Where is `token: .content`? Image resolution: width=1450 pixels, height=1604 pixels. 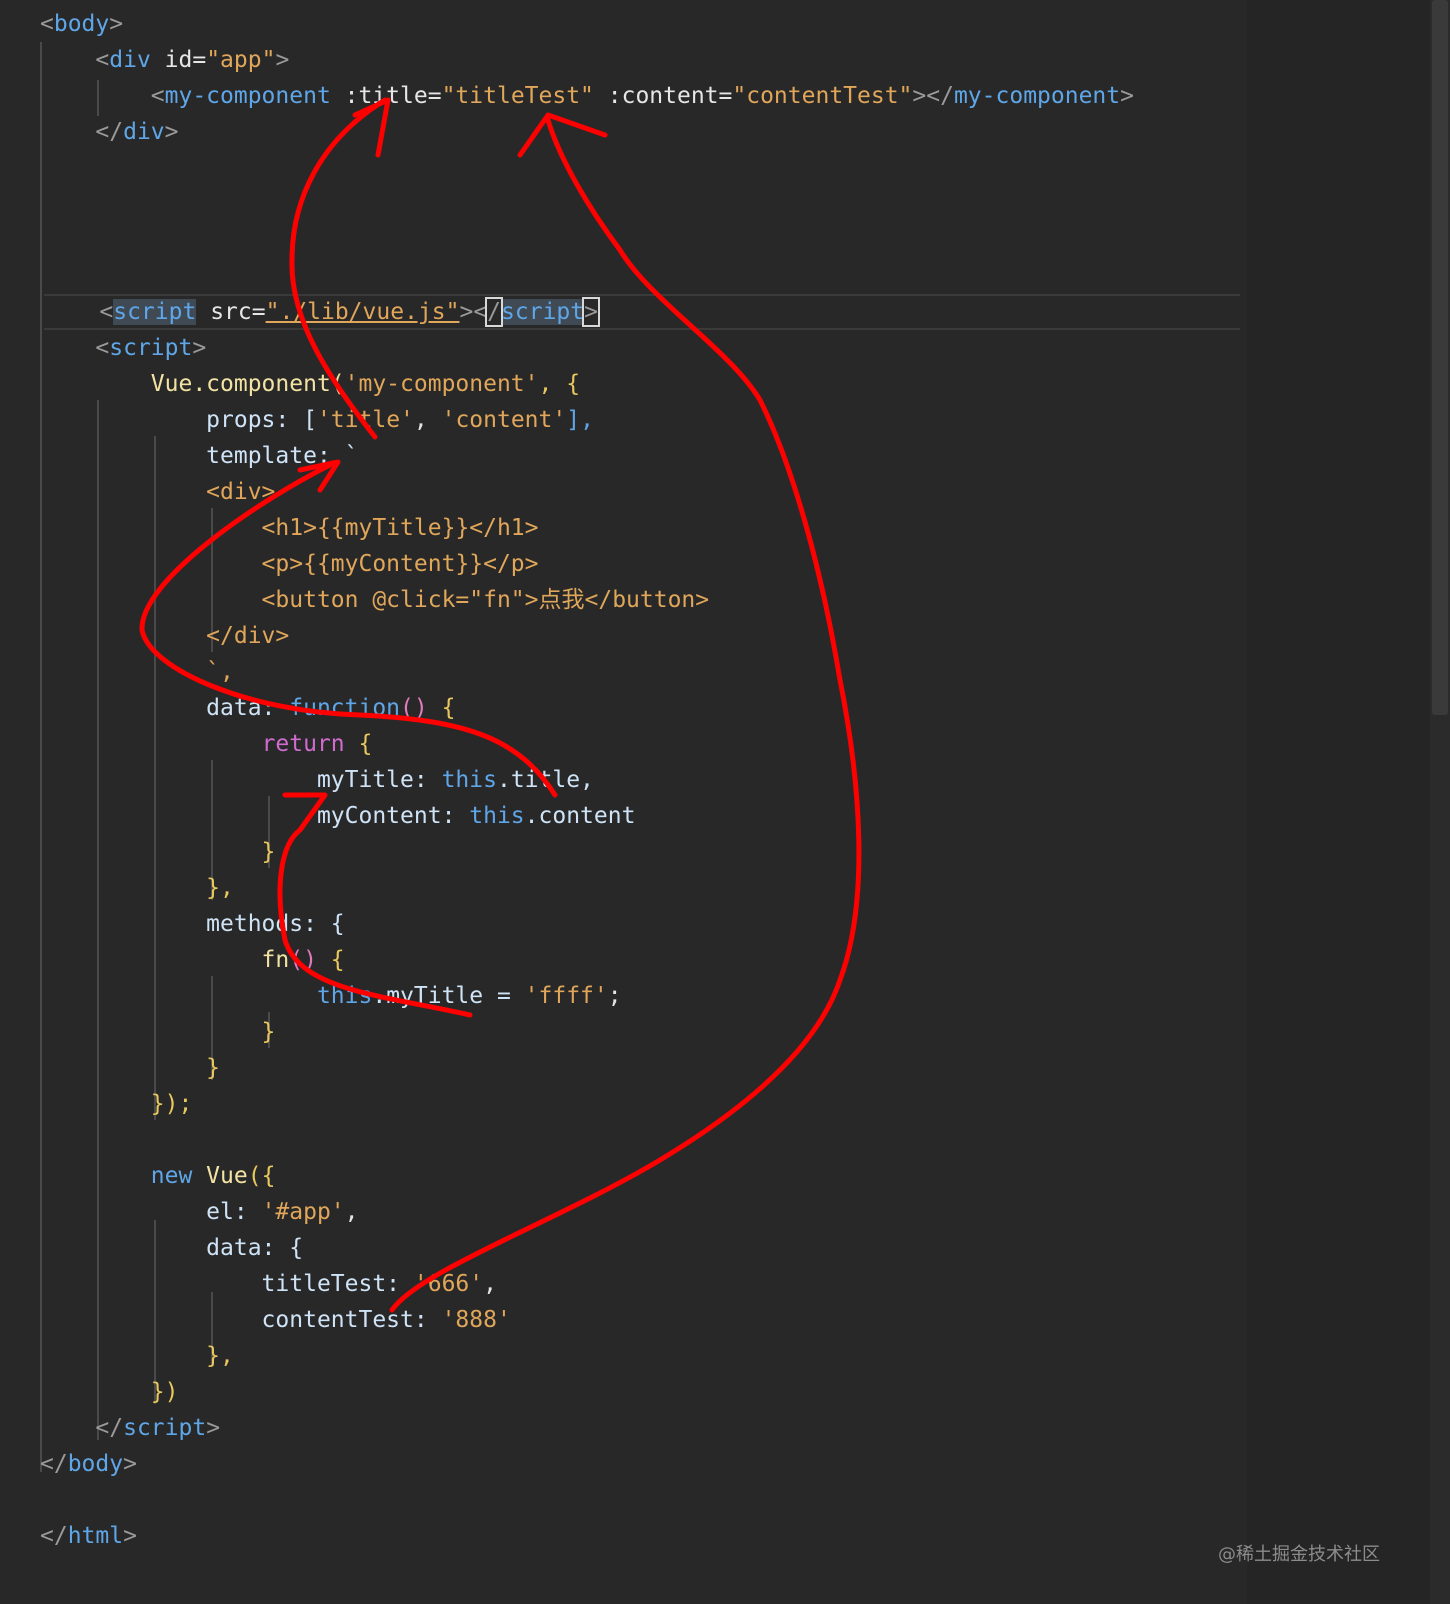 token: .content is located at coordinates (580, 816).